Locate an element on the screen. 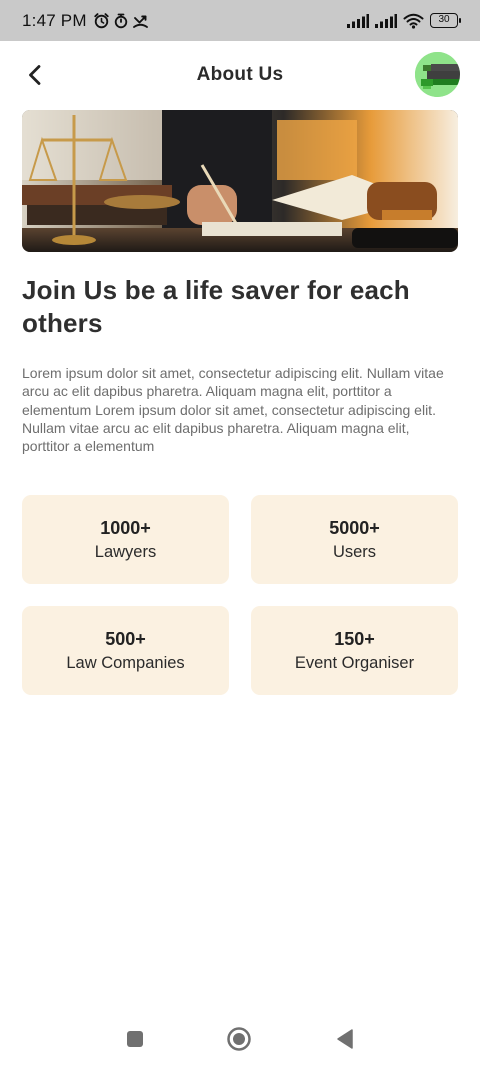  stat-label: Event Organiser is located at coordinates (354, 662).